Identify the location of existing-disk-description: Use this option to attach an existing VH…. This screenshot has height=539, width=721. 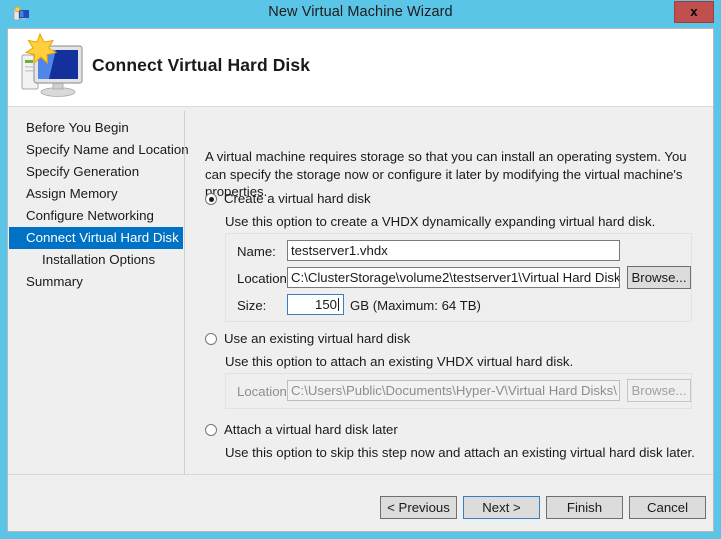
(399, 361).